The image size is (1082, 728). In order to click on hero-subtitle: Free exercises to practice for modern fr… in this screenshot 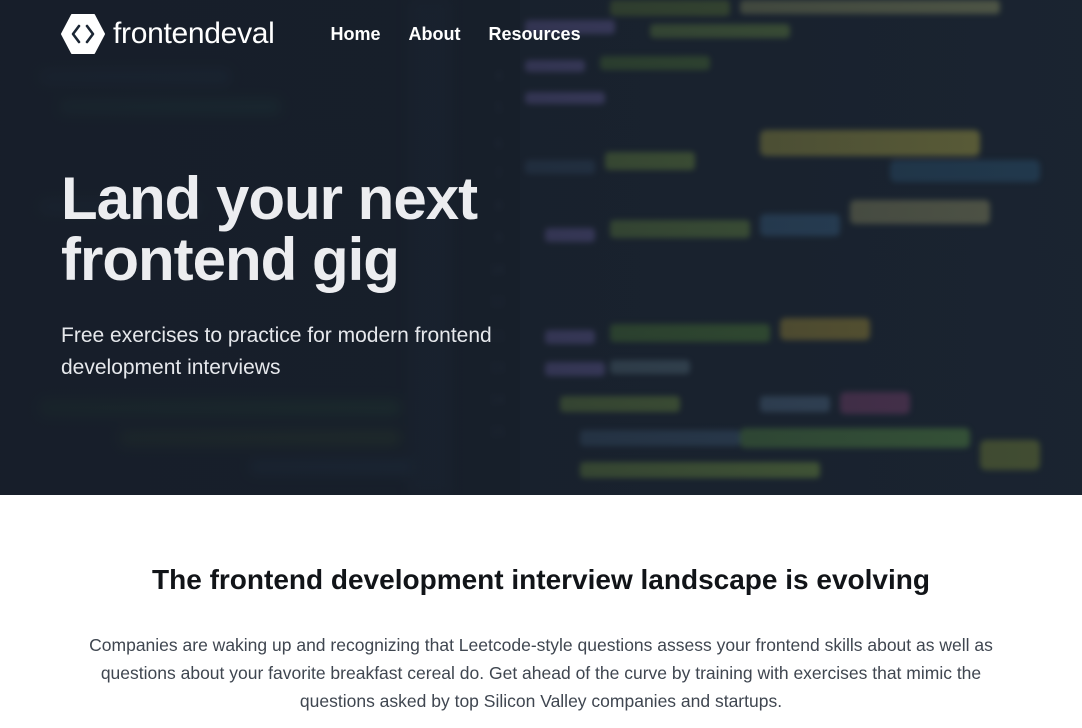, I will do `click(276, 351)`.